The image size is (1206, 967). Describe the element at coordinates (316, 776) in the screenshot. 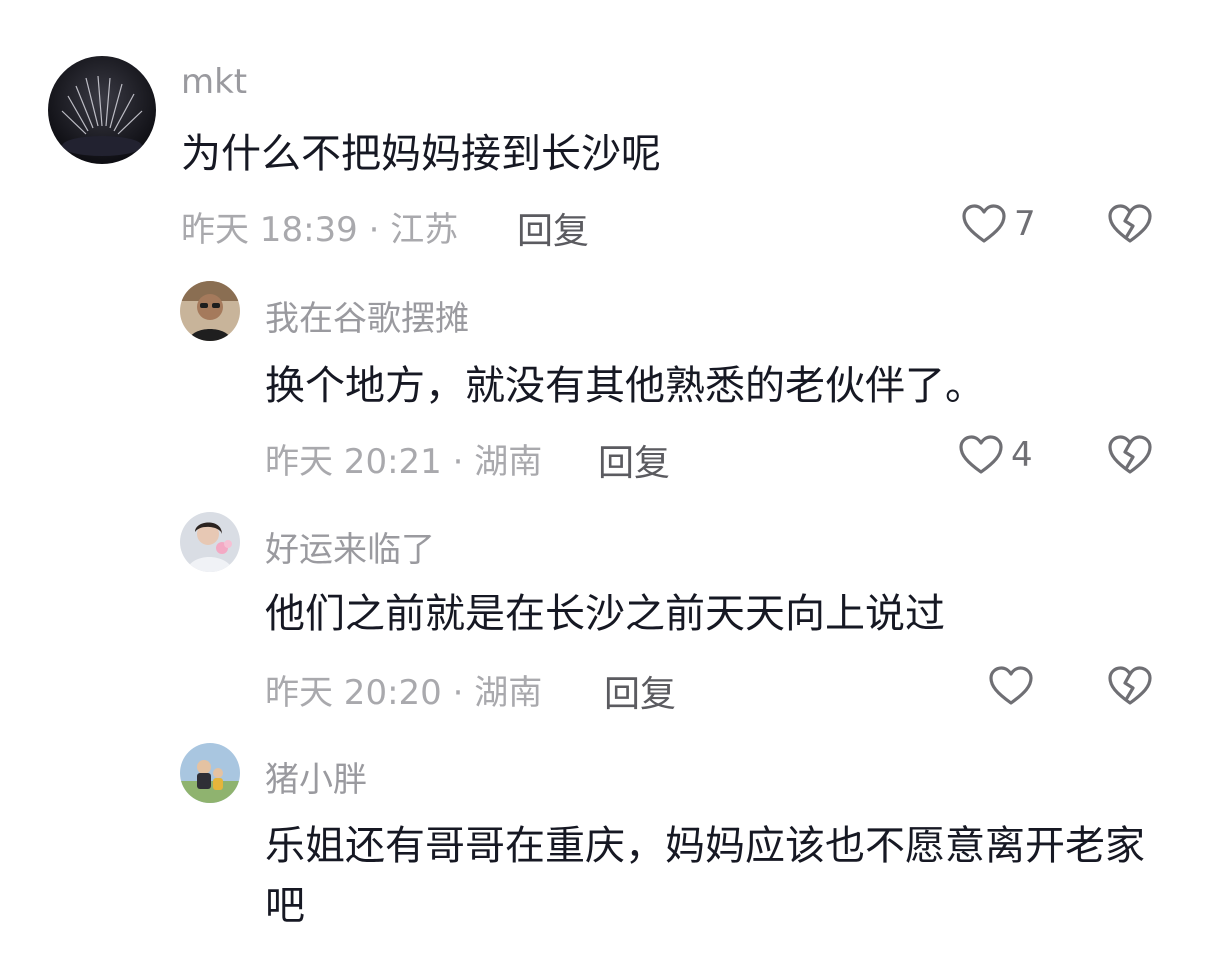

I see `comment-username: 猪小胖` at that location.